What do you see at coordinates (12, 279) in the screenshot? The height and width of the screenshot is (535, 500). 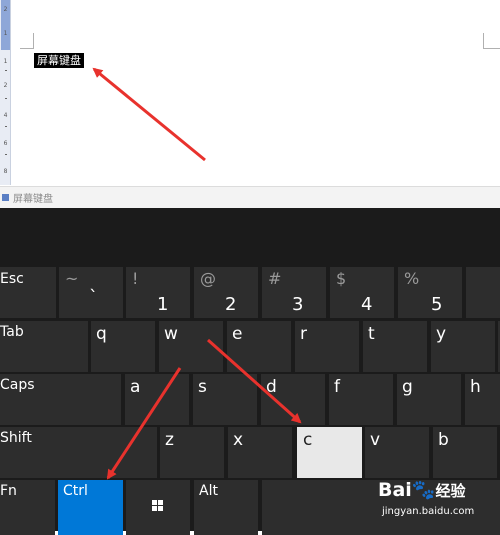 I see `key-label: Esc` at bounding box center [12, 279].